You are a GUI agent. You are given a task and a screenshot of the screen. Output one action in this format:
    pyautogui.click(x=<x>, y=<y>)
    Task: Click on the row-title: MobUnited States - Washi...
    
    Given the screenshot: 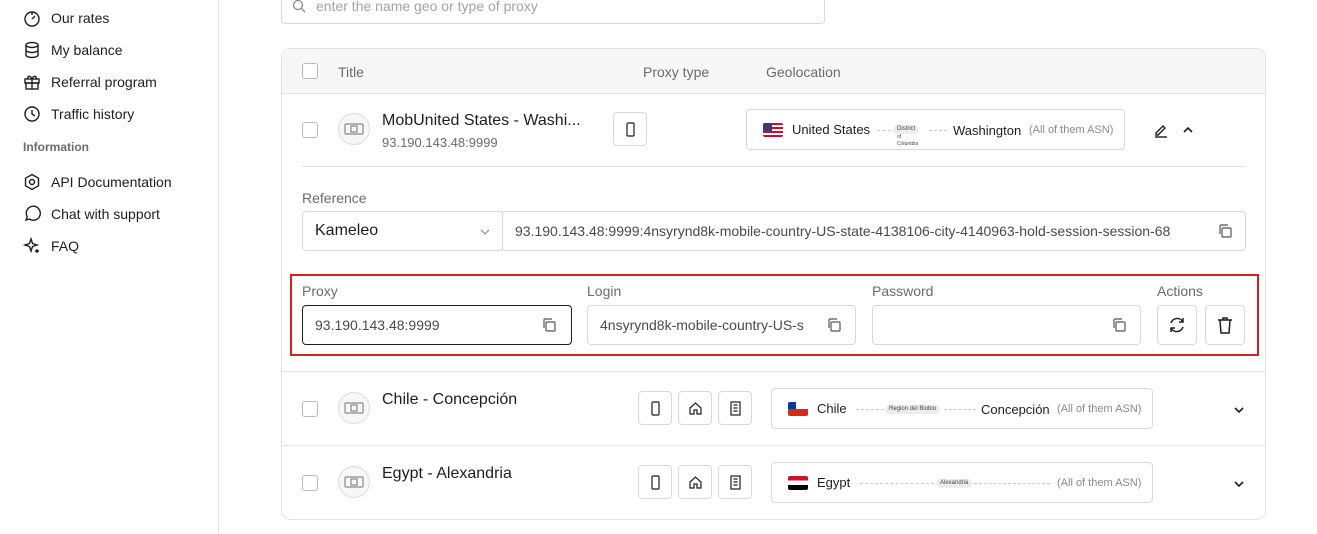 What is the action you would take?
    pyautogui.click(x=481, y=120)
    